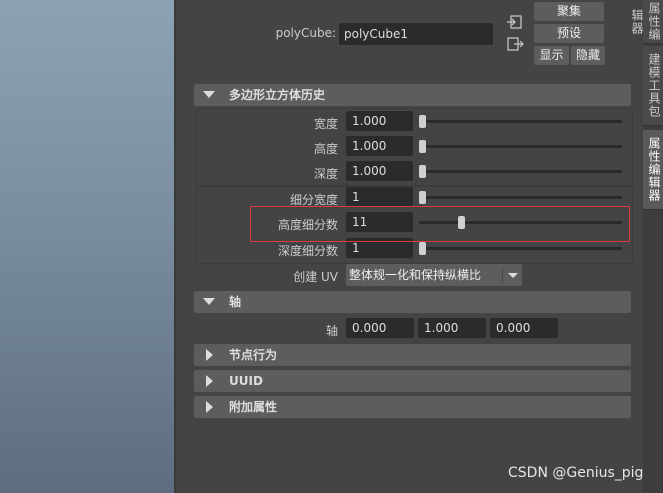 This screenshot has width=663, height=493. Describe the element at coordinates (379, 171) in the screenshot. I see `depth-field: 1.000` at that location.